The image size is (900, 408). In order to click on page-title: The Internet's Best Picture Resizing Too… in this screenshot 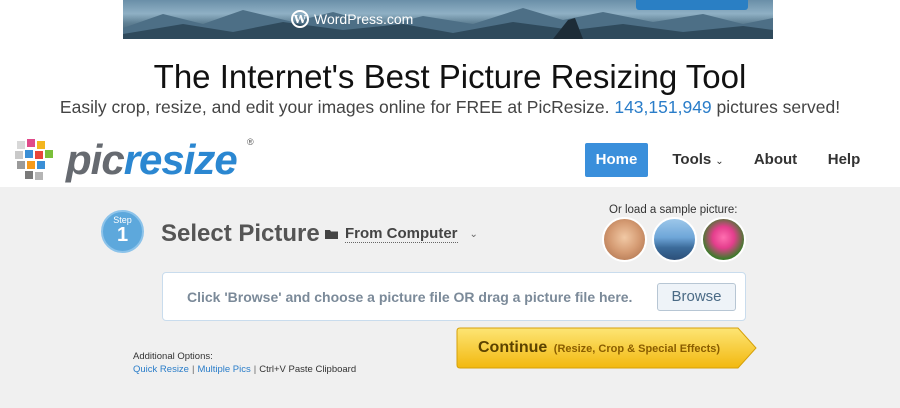, I will do `click(450, 76)`.